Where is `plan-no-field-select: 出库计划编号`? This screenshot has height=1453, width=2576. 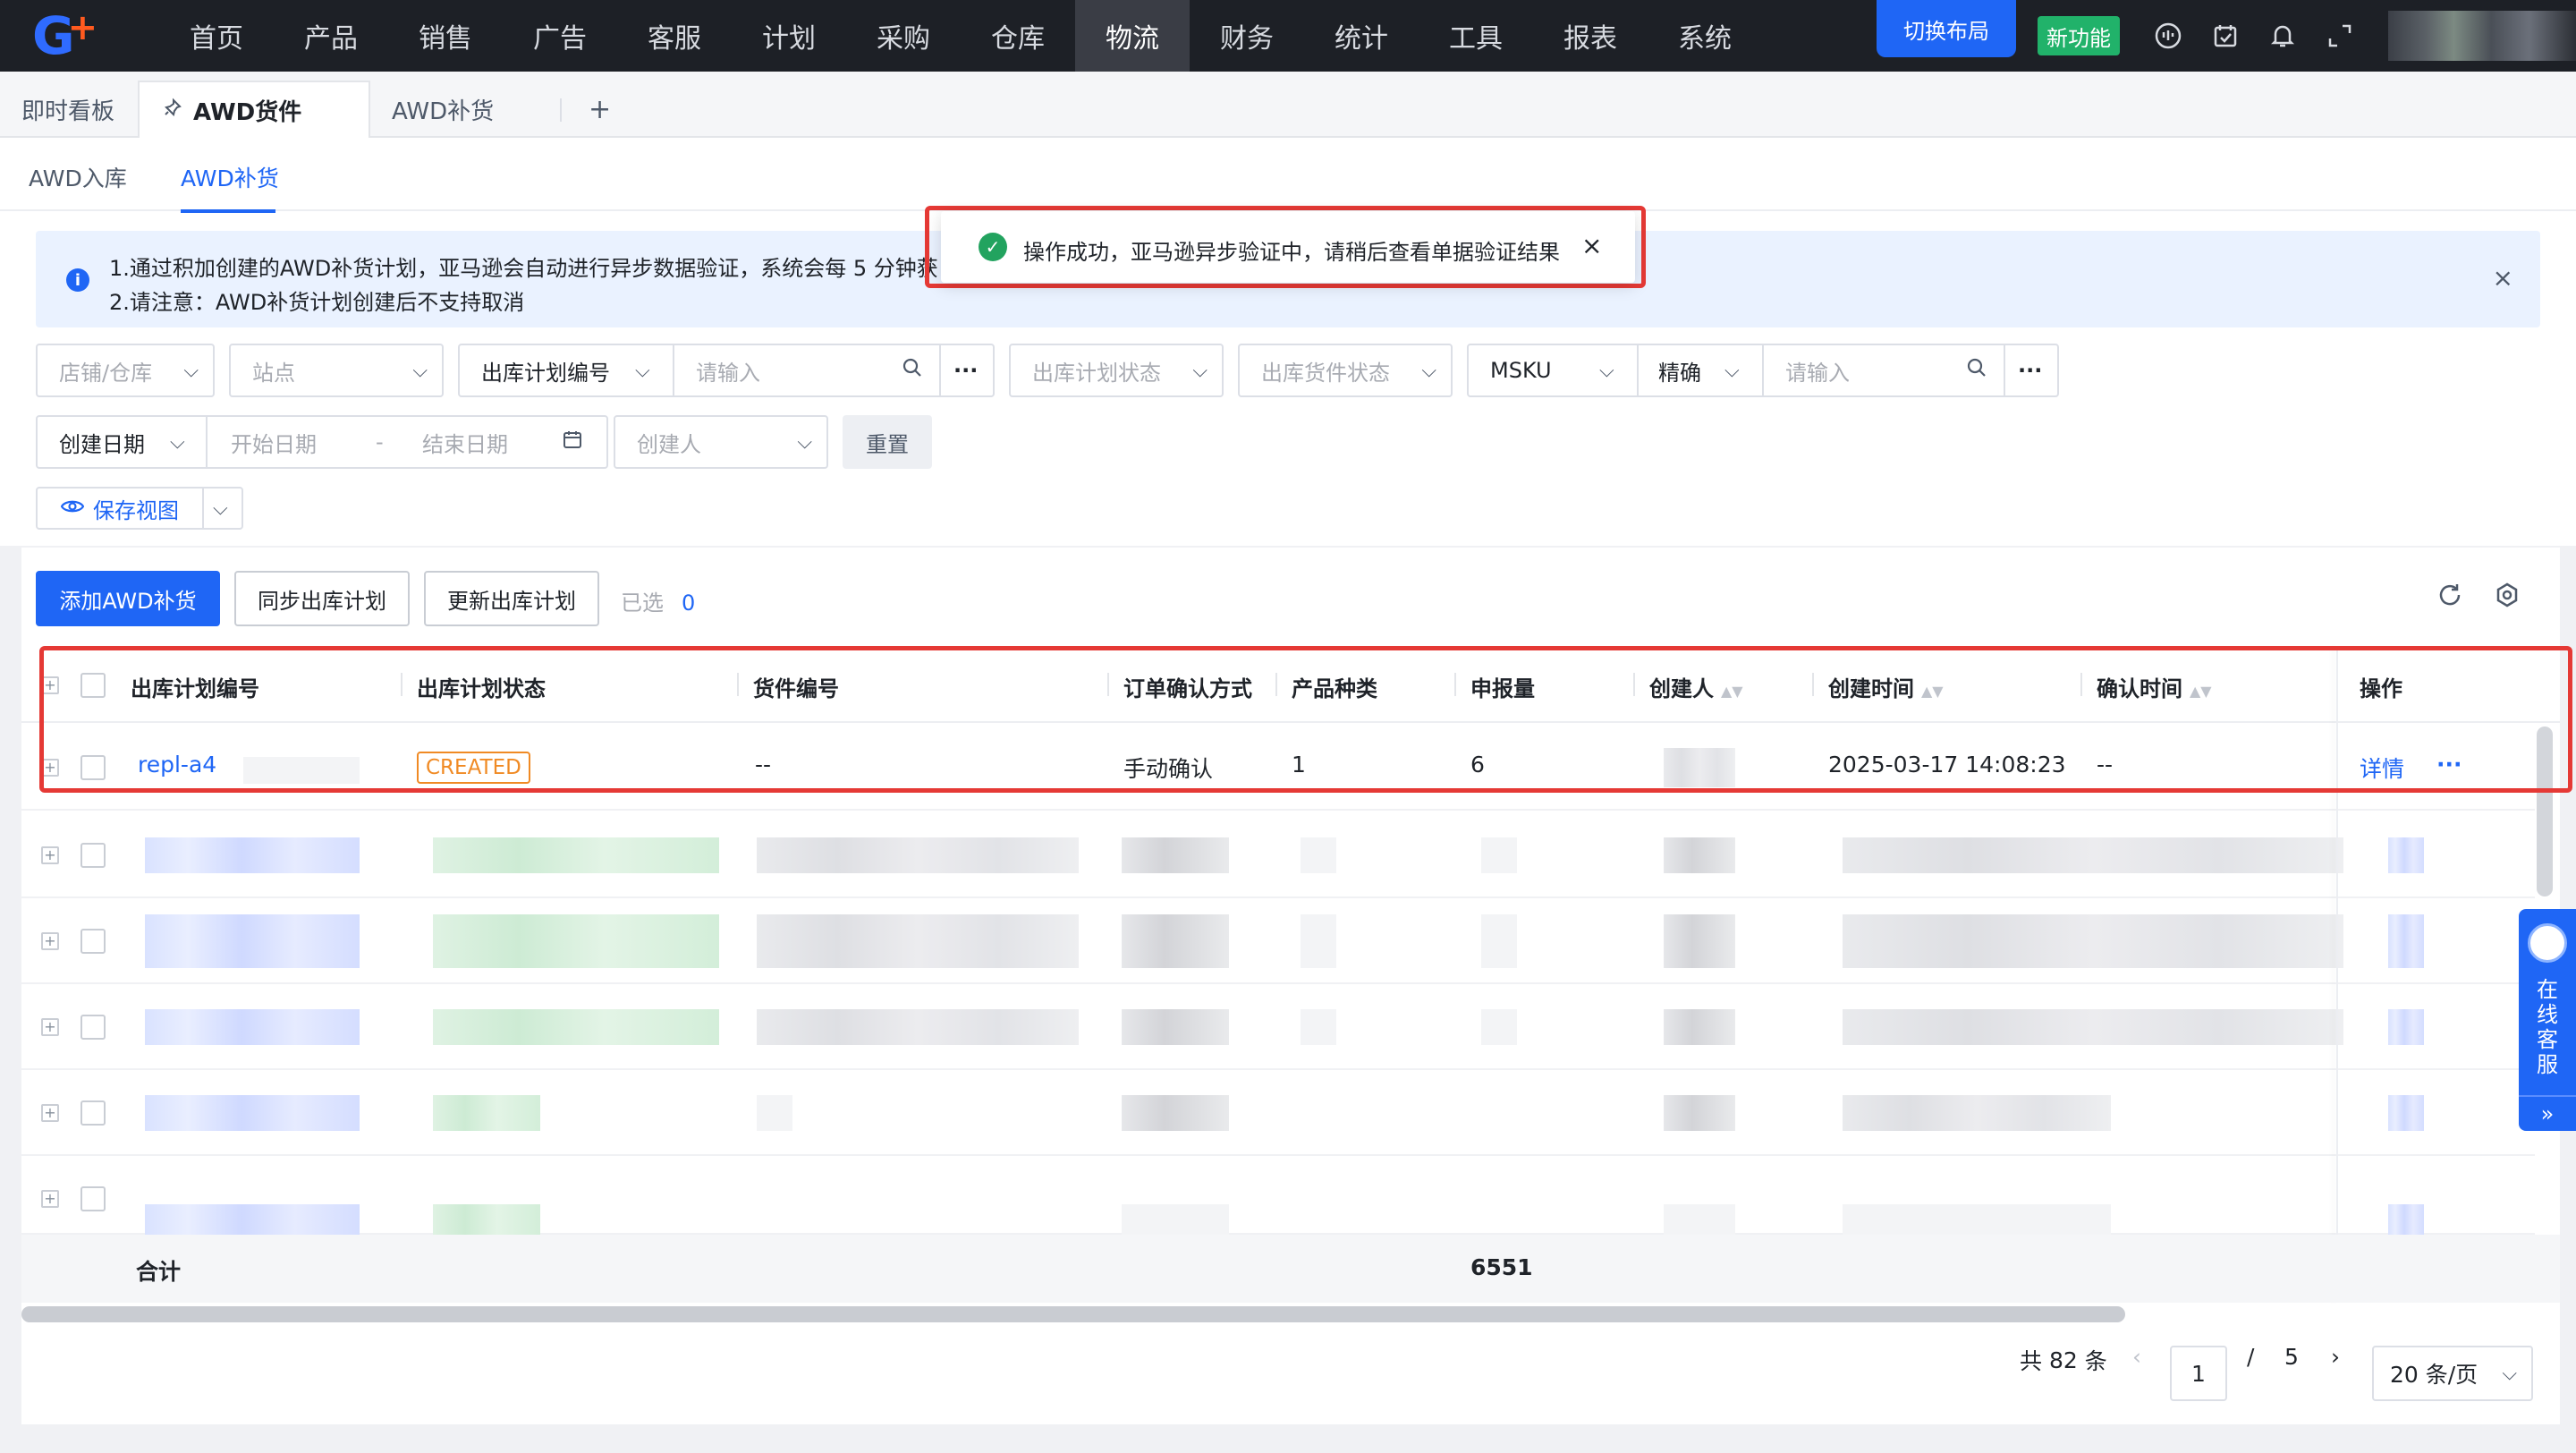
plan-no-field-select: 出库计划编号 is located at coordinates (545, 371).